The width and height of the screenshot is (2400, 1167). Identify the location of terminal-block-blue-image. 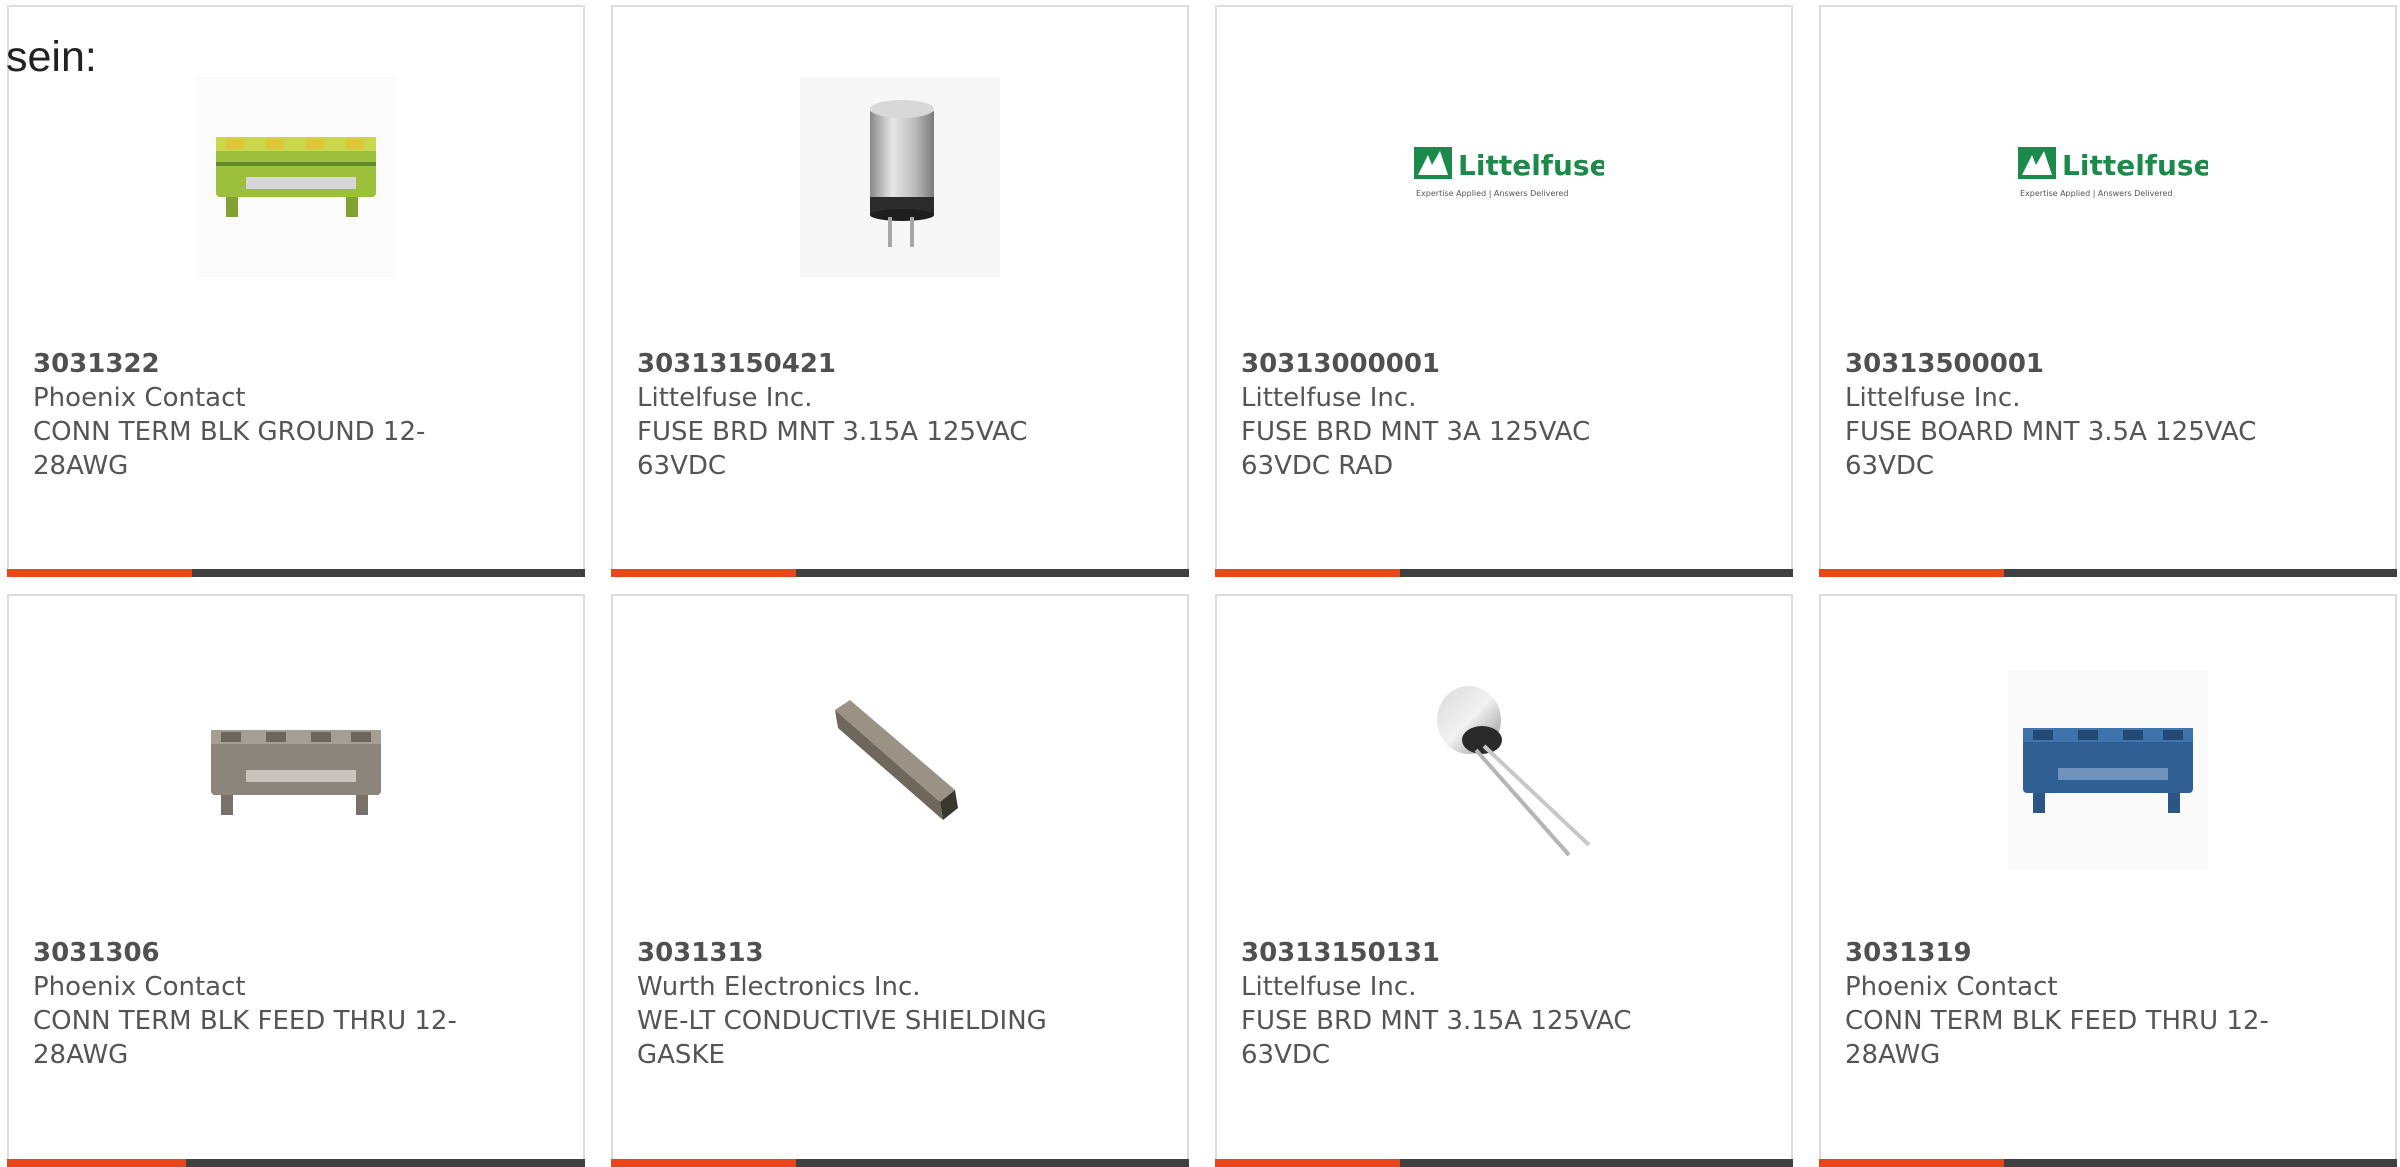
(2108, 770).